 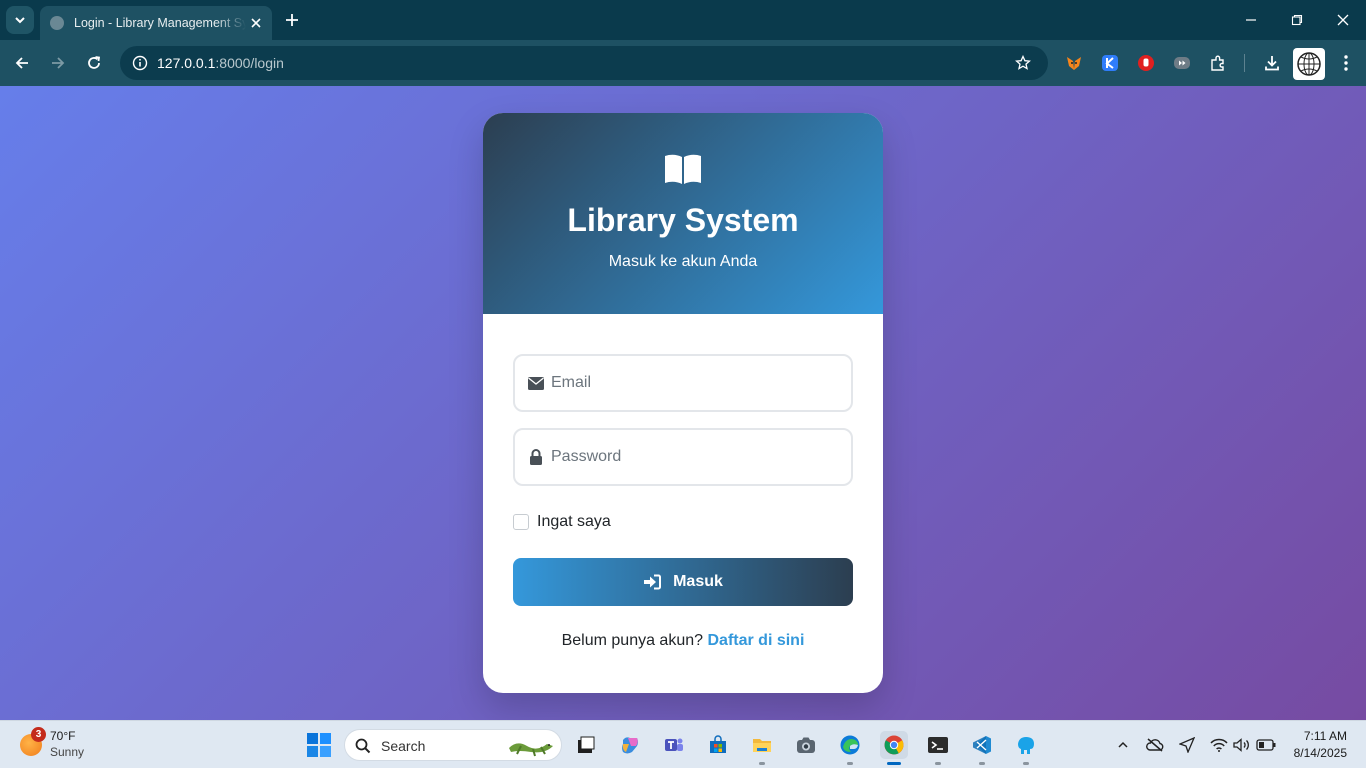 I want to click on email-input, so click(x=699, y=383).